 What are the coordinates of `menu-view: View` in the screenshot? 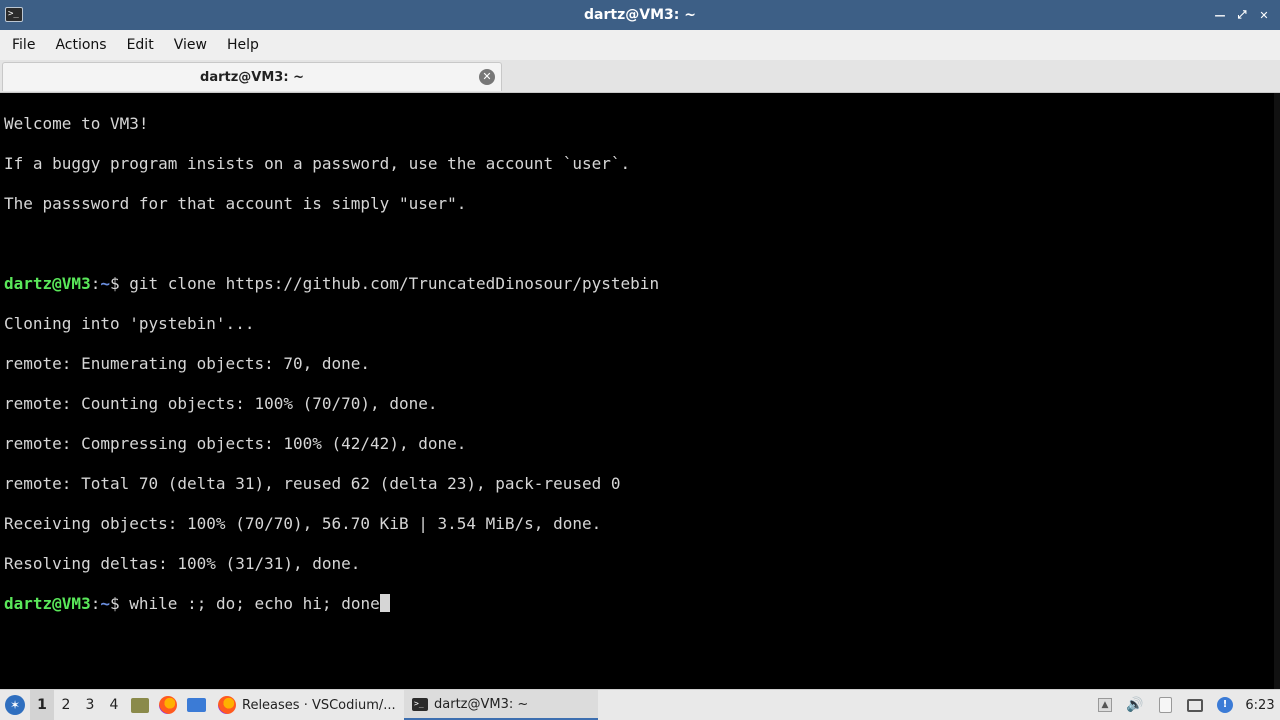 It's located at (190, 45).